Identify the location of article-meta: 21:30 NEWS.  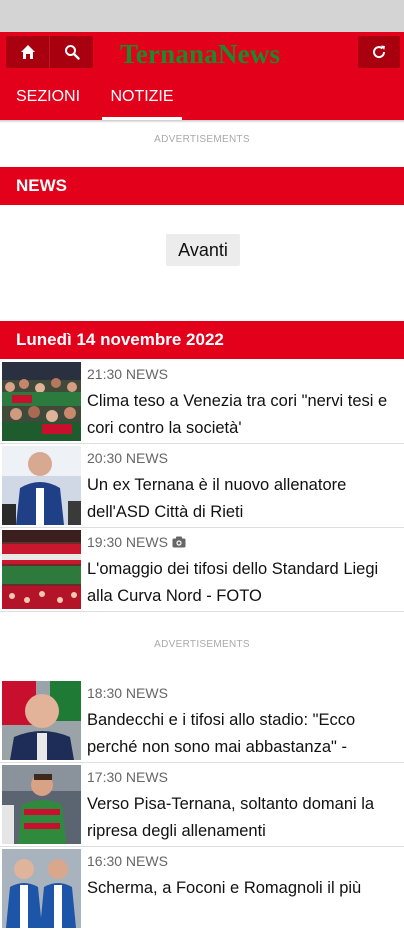
(127, 374).